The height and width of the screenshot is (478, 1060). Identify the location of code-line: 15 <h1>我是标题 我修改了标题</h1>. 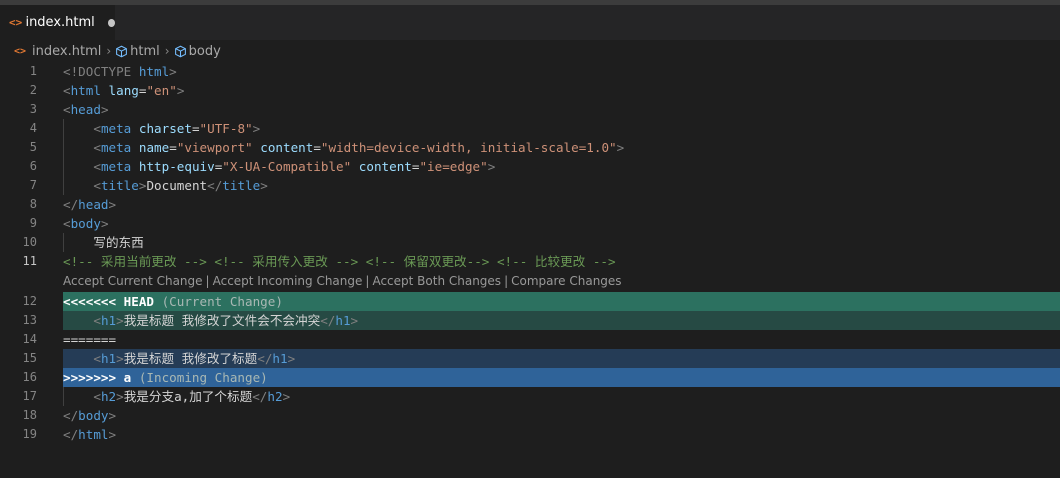
(530, 358).